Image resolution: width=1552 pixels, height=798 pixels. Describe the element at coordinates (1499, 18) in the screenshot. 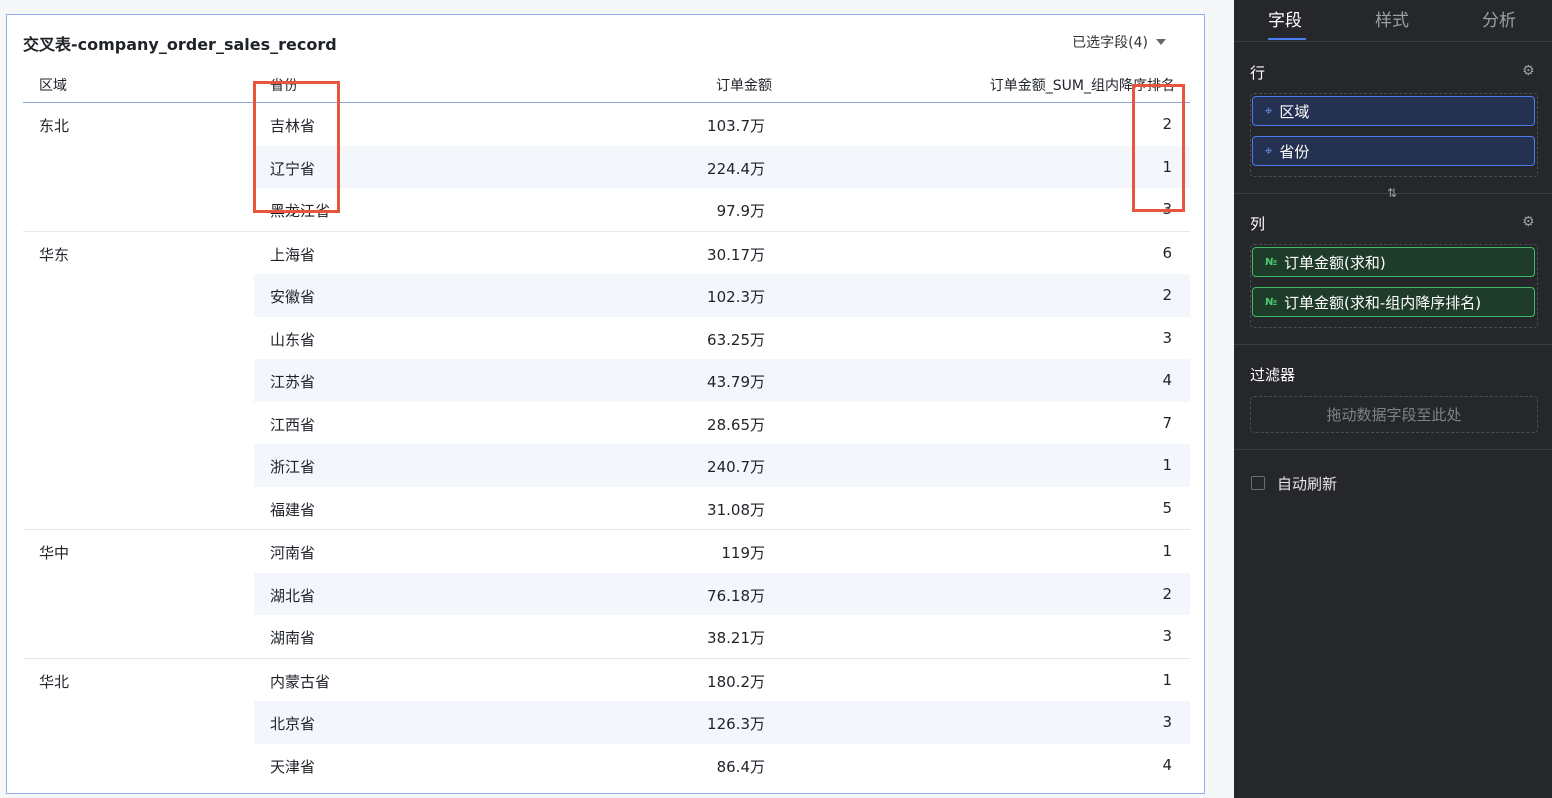

I see `tab-analysis: 分析` at that location.